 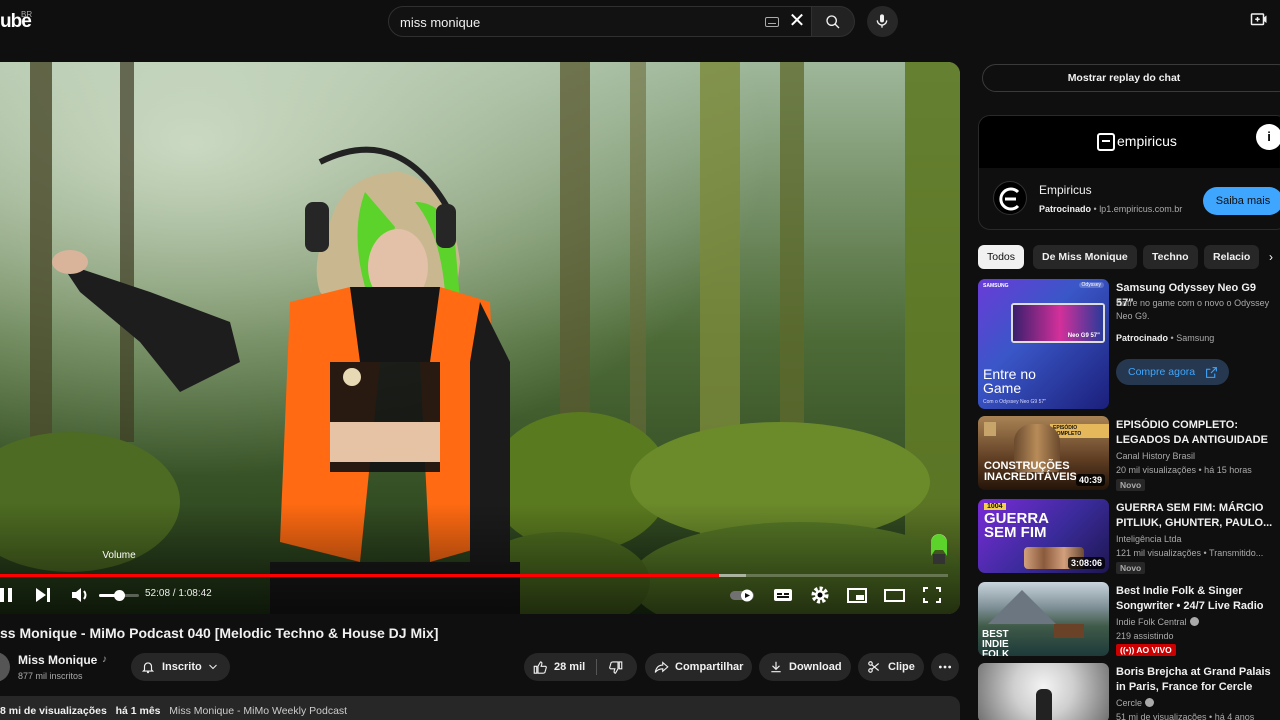 What do you see at coordinates (43, 595) in the screenshot?
I see `next-icon` at bounding box center [43, 595].